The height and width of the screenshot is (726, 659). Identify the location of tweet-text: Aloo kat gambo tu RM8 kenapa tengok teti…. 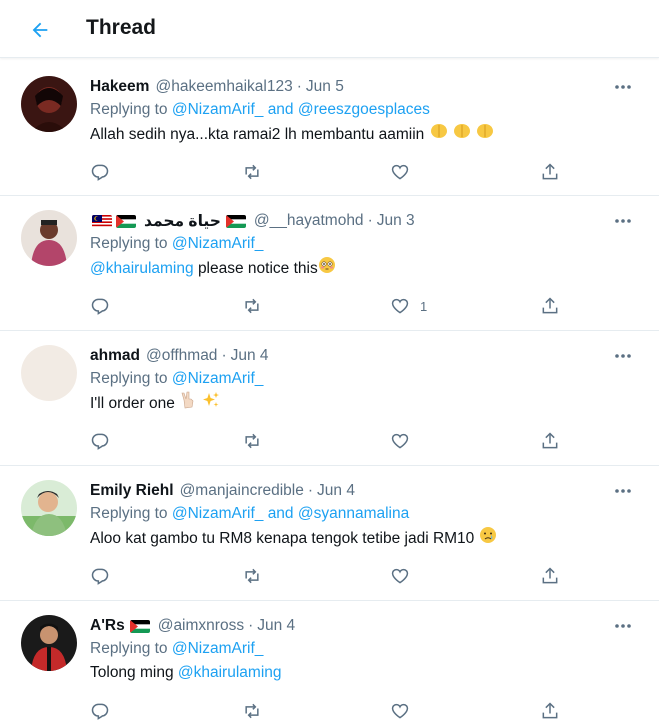
(364, 538).